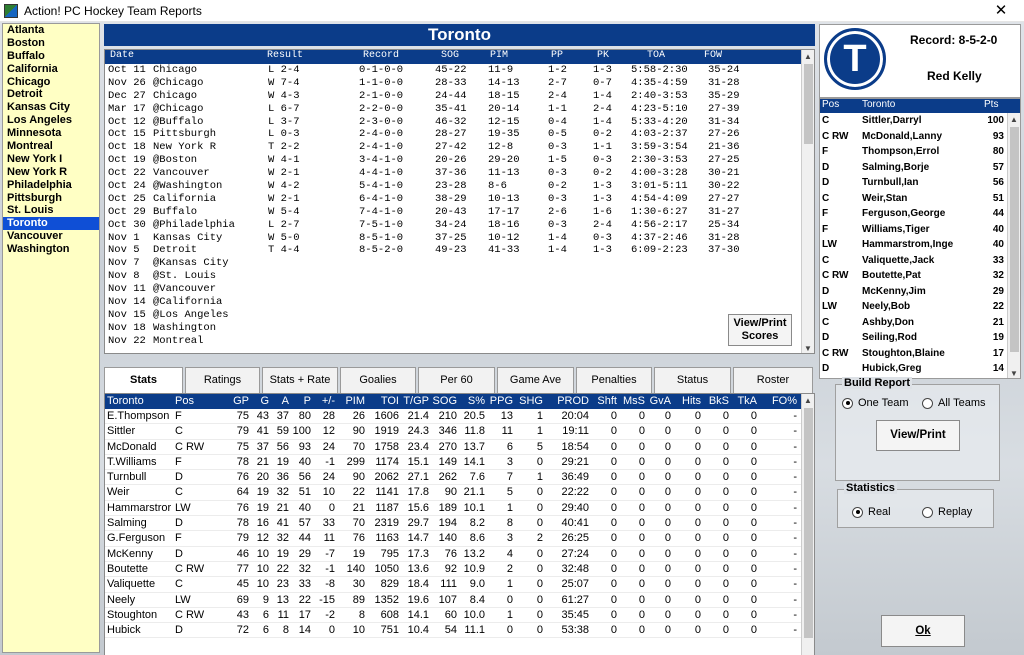  Describe the element at coordinates (920, 121) in the screenshot. I see `roster-row: C Sittler,Darryl 100` at that location.